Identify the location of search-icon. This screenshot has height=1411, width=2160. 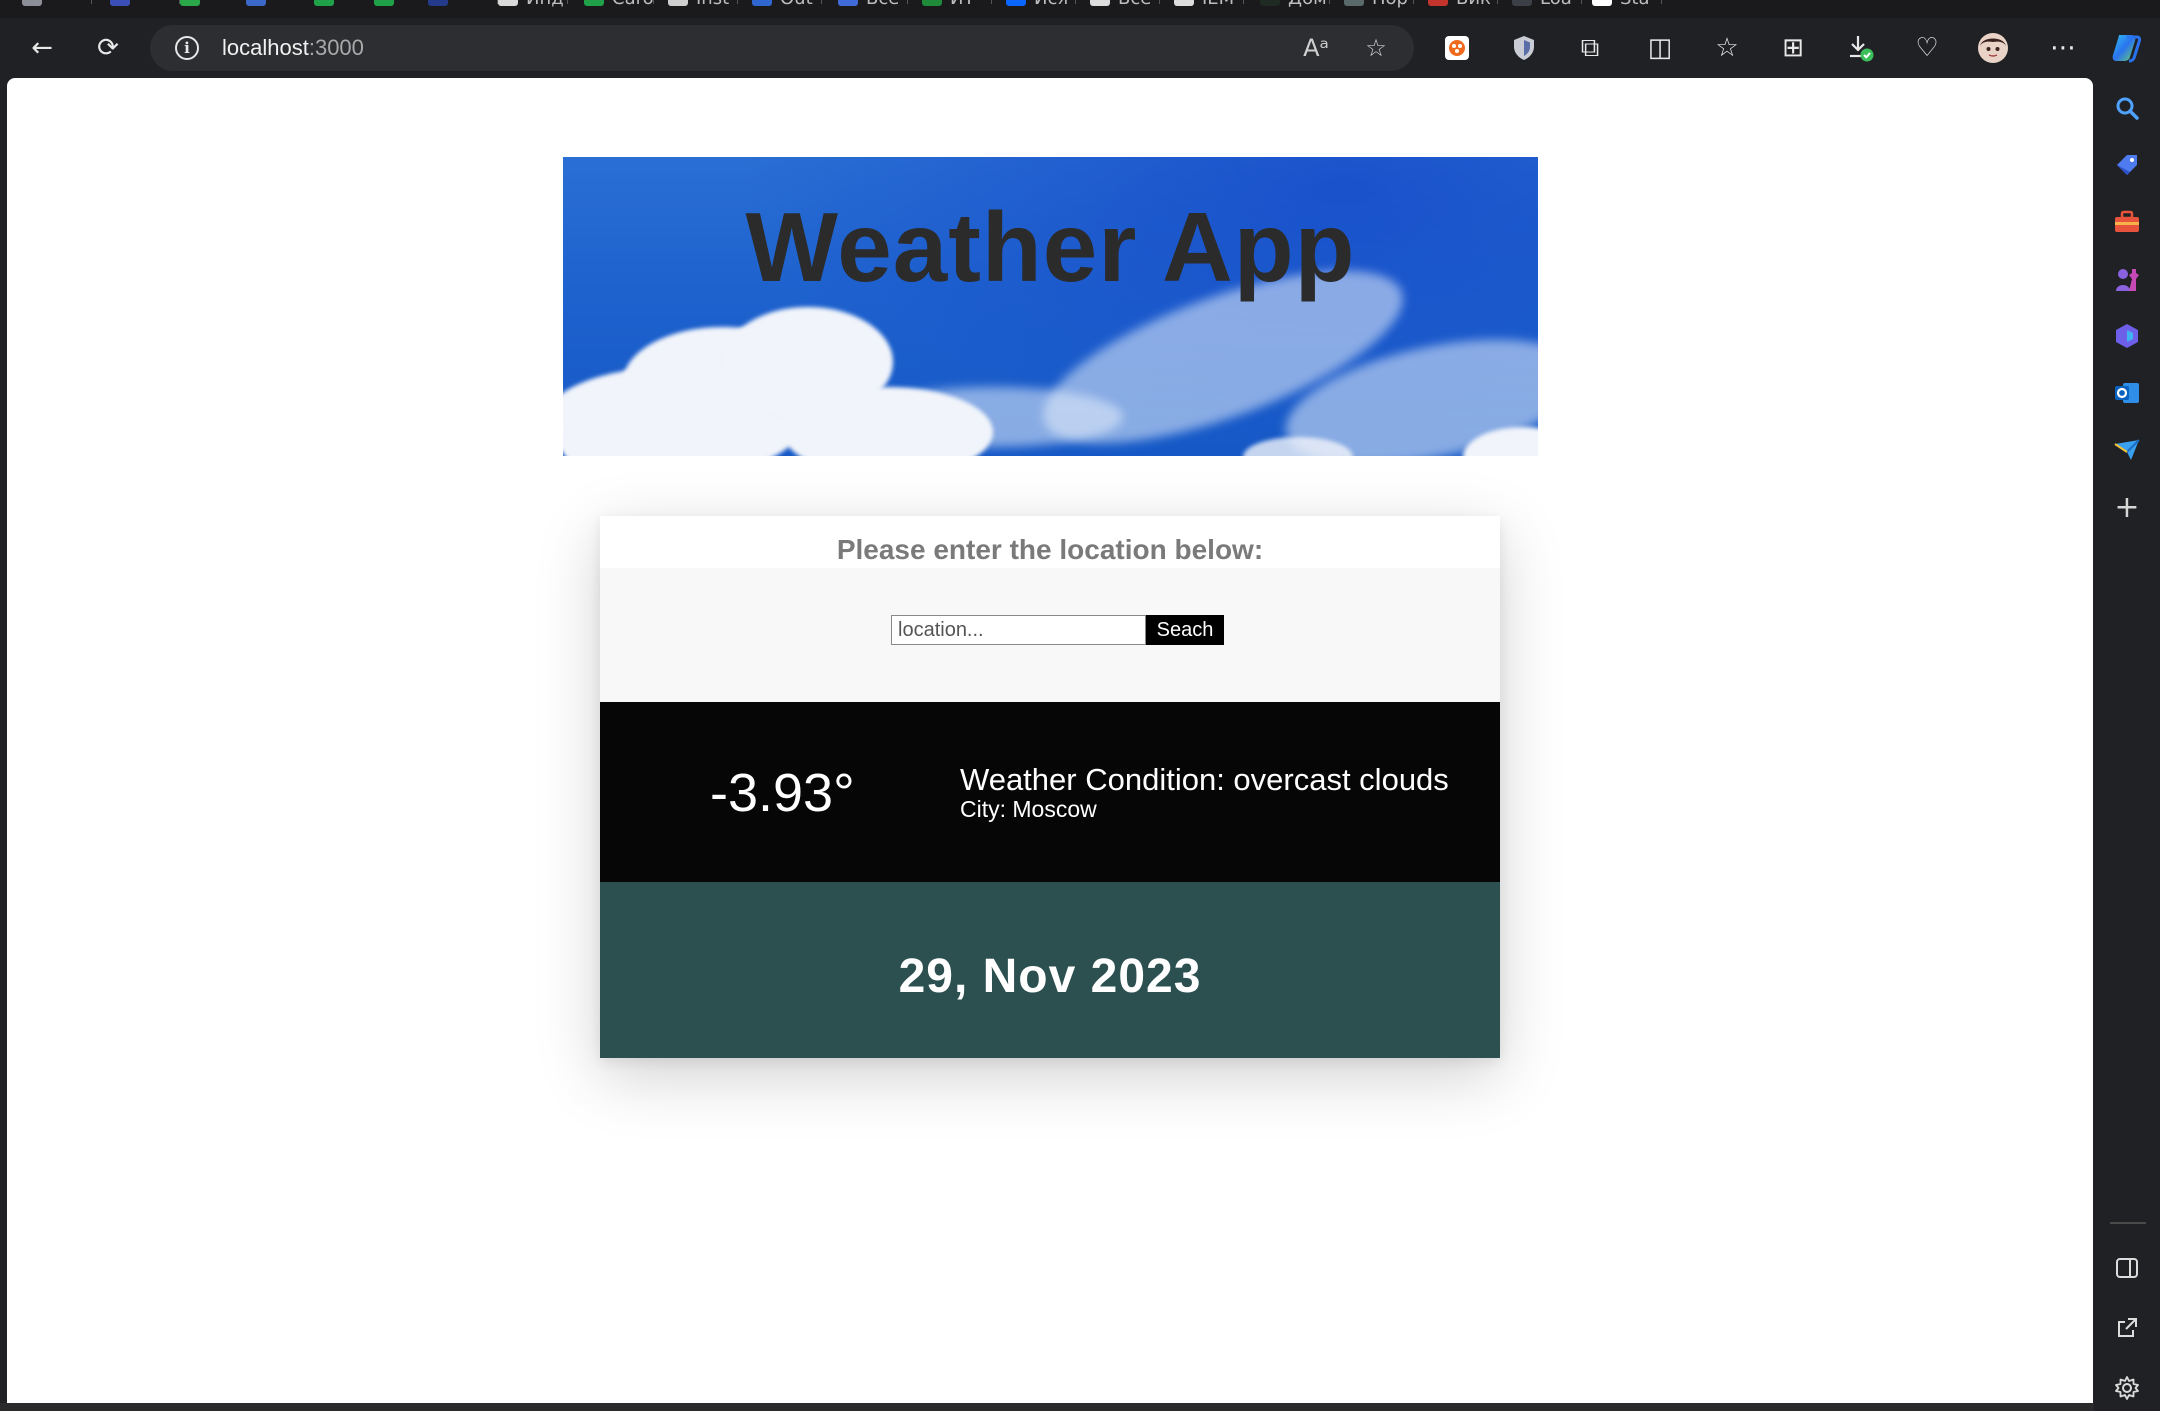
(2127, 108).